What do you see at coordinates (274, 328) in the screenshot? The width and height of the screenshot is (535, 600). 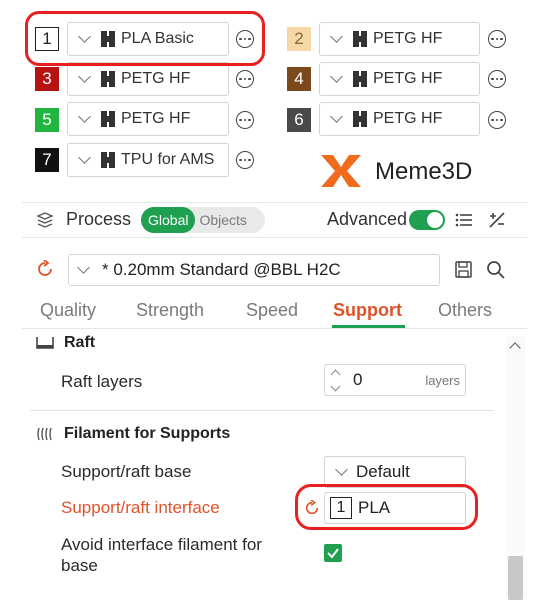 I see `tabs-border` at bounding box center [274, 328].